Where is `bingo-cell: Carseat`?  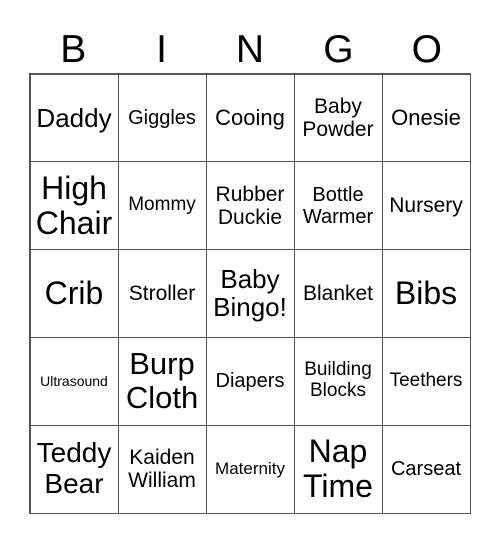 bingo-cell: Carseat is located at coordinates (426, 469).